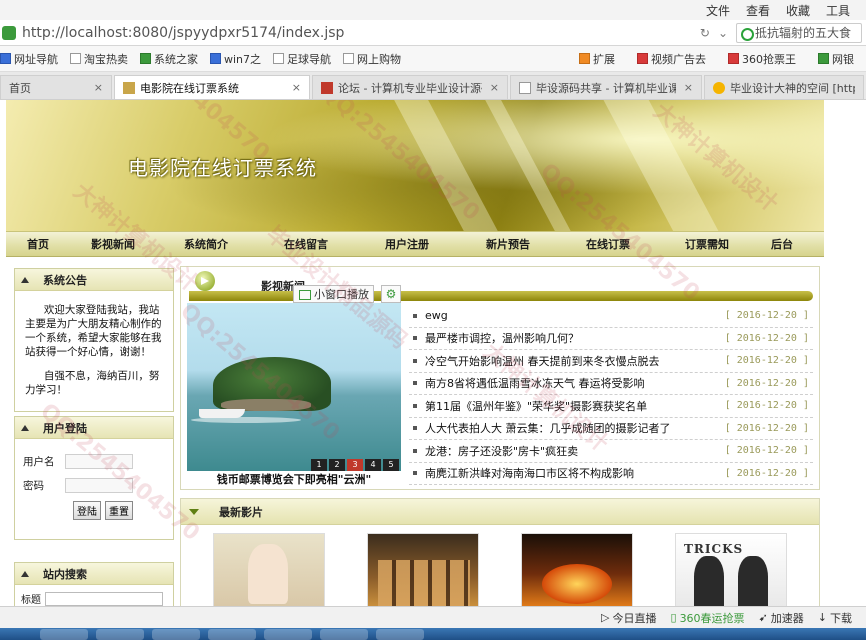 This screenshot has width=866, height=640. What do you see at coordinates (611, 384) in the screenshot?
I see `list-item: 南方8省将遇低温雨雪冰冻天气 春运将受影响[ 2016-12-20 ]` at bounding box center [611, 384].